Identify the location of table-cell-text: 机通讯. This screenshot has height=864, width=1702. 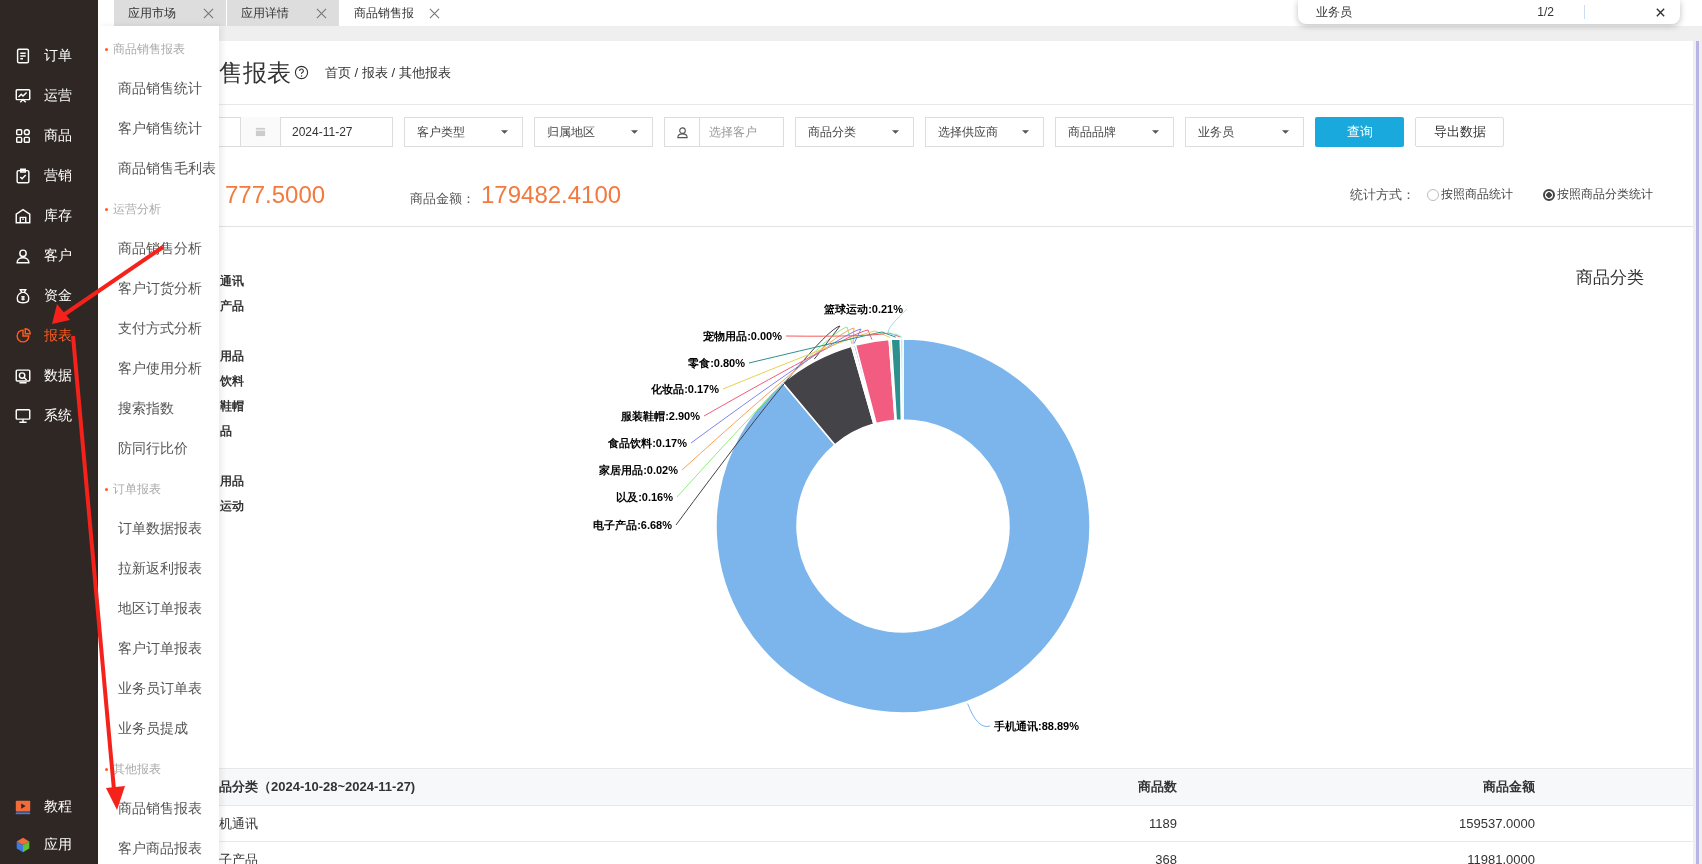
(239, 823).